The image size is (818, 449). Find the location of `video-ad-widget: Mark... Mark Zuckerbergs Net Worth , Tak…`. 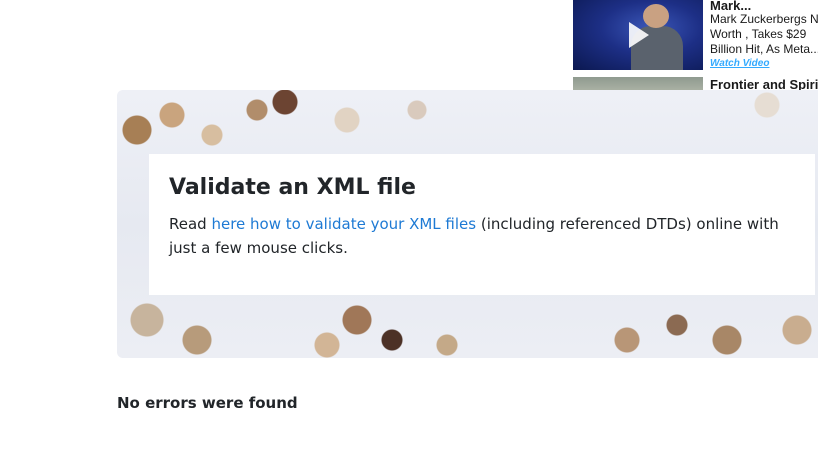

video-ad-widget: Mark... Mark Zuckerbergs Net Worth , Tak… is located at coordinates (695, 45).